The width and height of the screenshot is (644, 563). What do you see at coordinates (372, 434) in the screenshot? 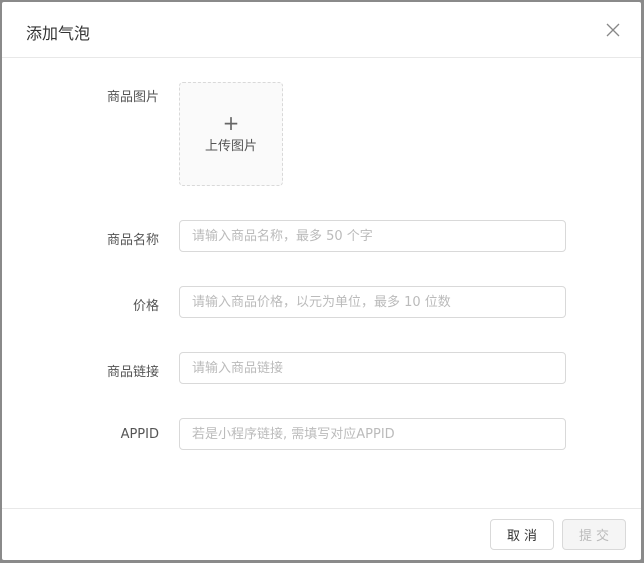
I see `appid-input` at bounding box center [372, 434].